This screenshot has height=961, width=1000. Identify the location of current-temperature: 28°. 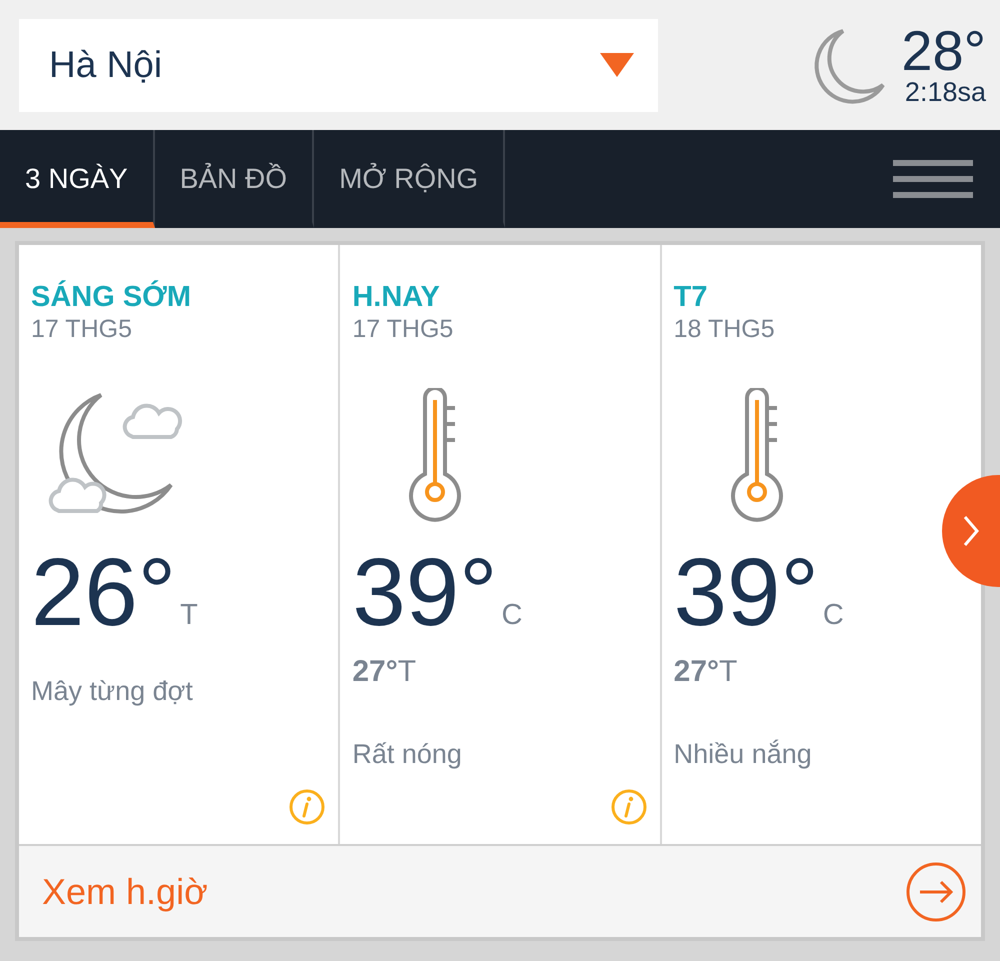
(943, 51).